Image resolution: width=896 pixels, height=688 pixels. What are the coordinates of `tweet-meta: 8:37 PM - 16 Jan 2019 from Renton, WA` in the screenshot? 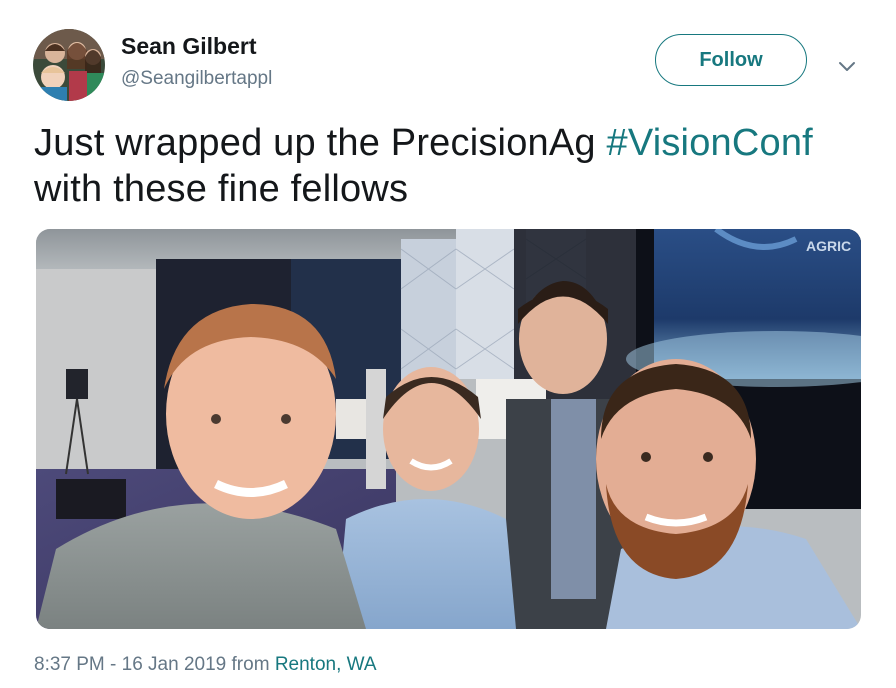 It's located at (205, 665).